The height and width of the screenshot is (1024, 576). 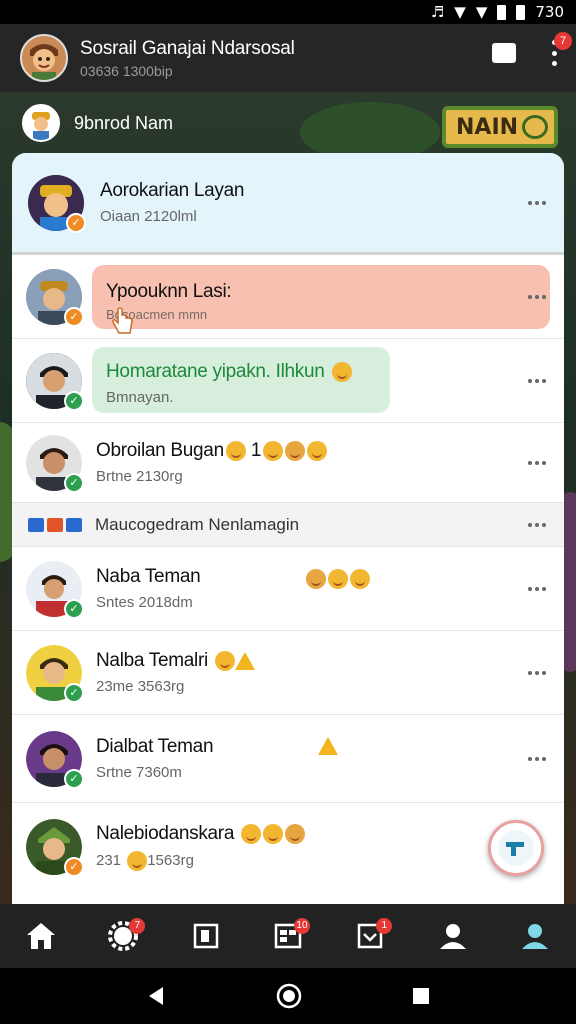 What do you see at coordinates (126, 70) in the screenshot?
I see `header-subtitle: 03636 1300bip` at bounding box center [126, 70].